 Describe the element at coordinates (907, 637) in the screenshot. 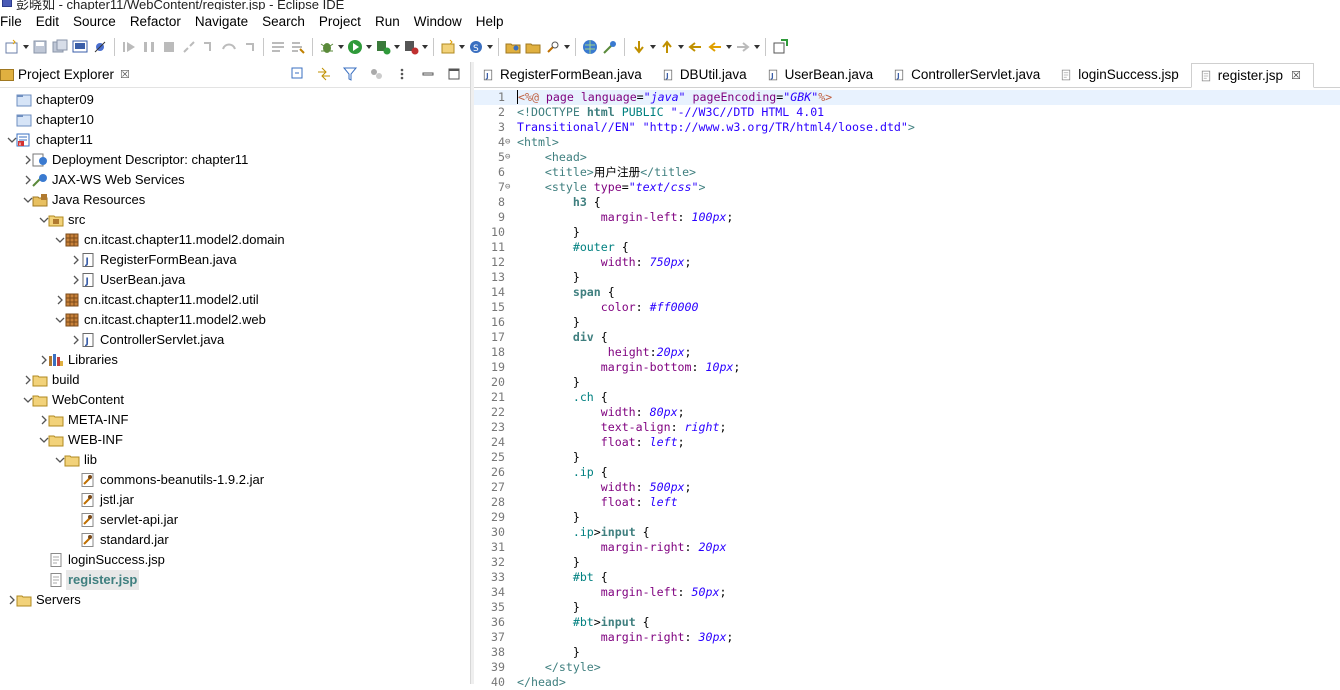

I see `code-line: 37 margin-right: 30px;` at that location.